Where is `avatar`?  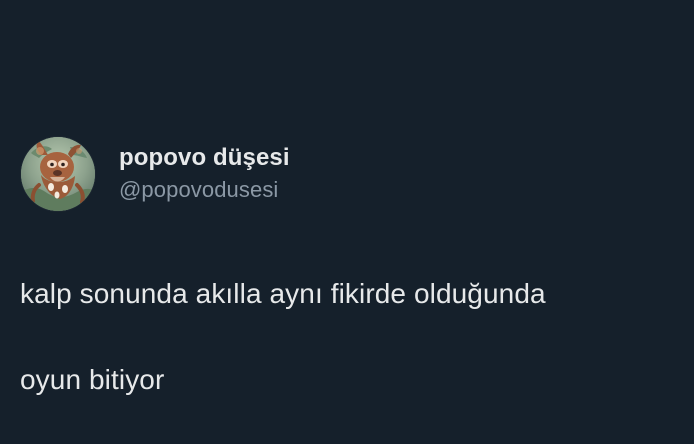
avatar is located at coordinates (58, 174).